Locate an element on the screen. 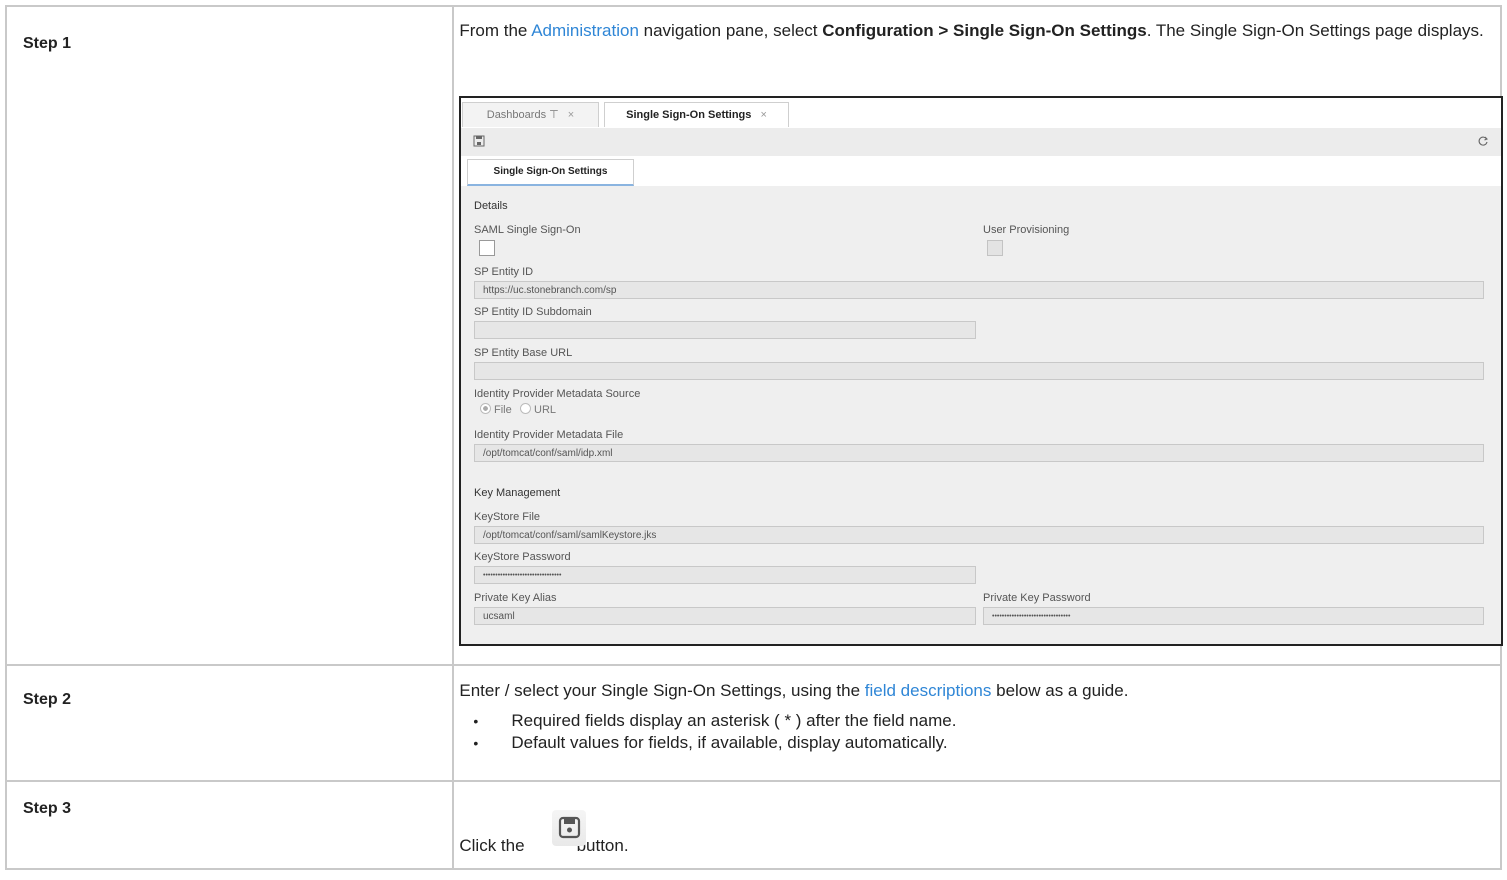 The height and width of the screenshot is (880, 1507). idp-file-label: Identity Provider Metadata File is located at coordinates (549, 435).